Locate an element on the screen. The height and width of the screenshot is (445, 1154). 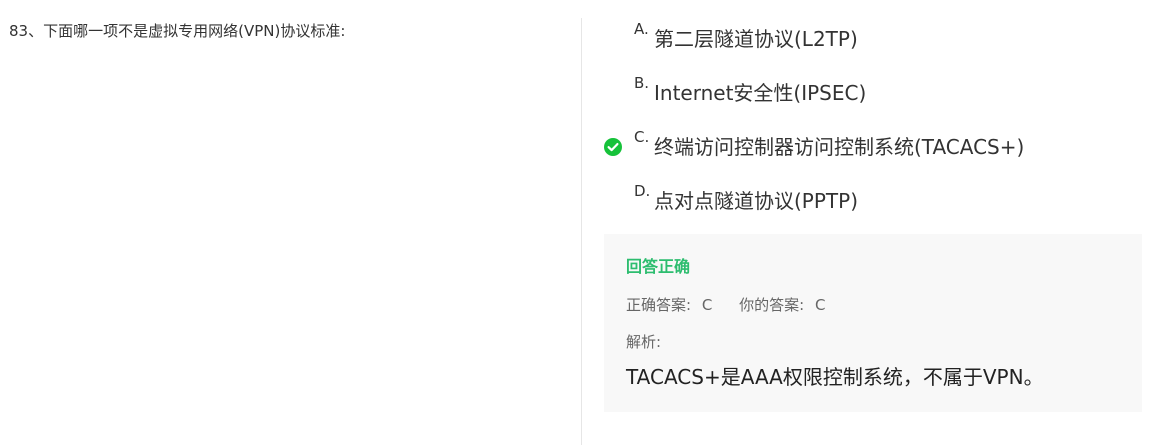
your-answer-label: 你的答案: is located at coordinates (772, 305).